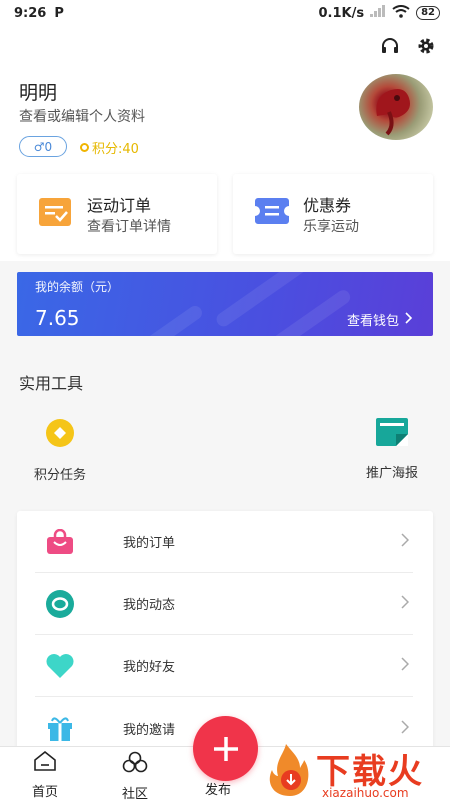  I want to click on plus-icon, so click(225, 748).